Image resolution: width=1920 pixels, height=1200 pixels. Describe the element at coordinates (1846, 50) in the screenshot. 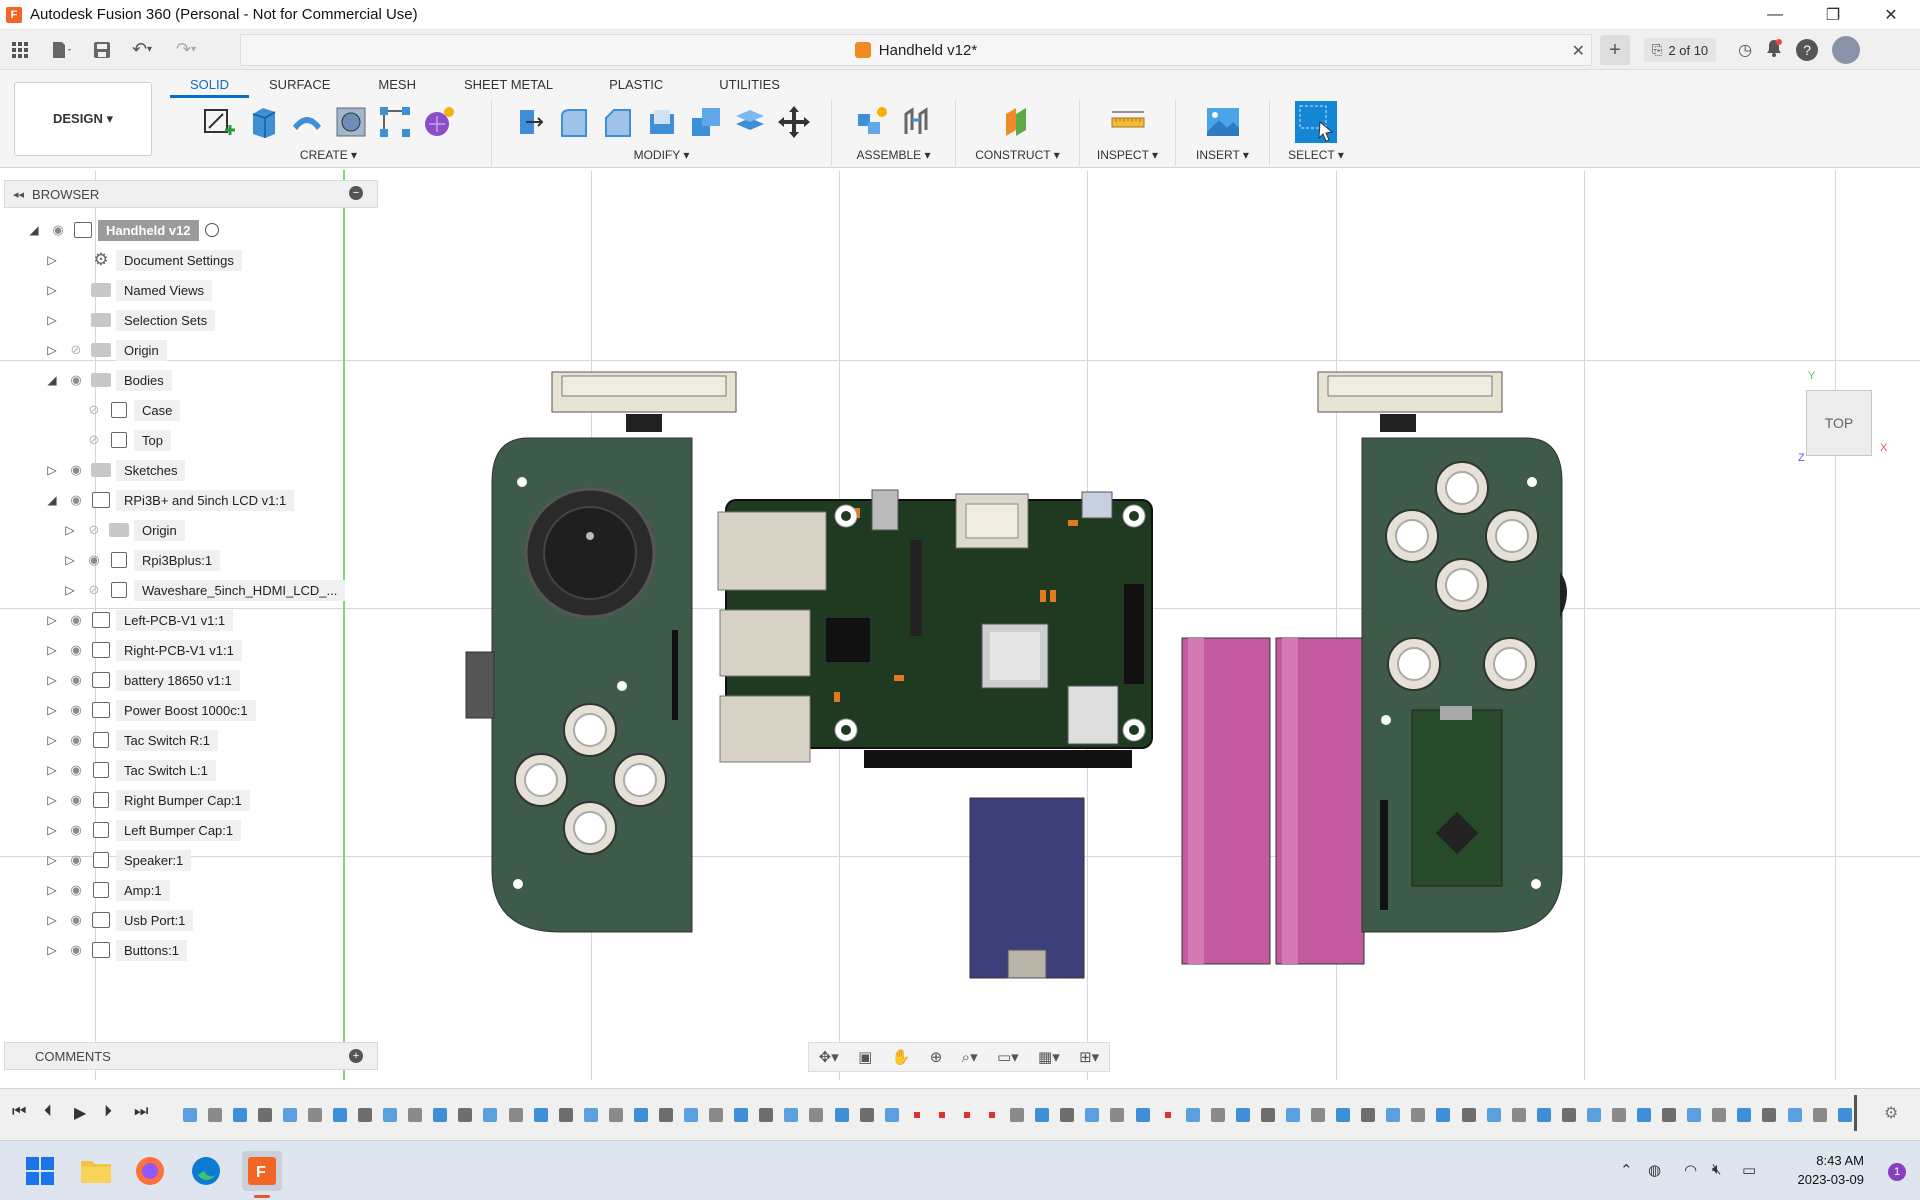

I see `user-avatar` at that location.